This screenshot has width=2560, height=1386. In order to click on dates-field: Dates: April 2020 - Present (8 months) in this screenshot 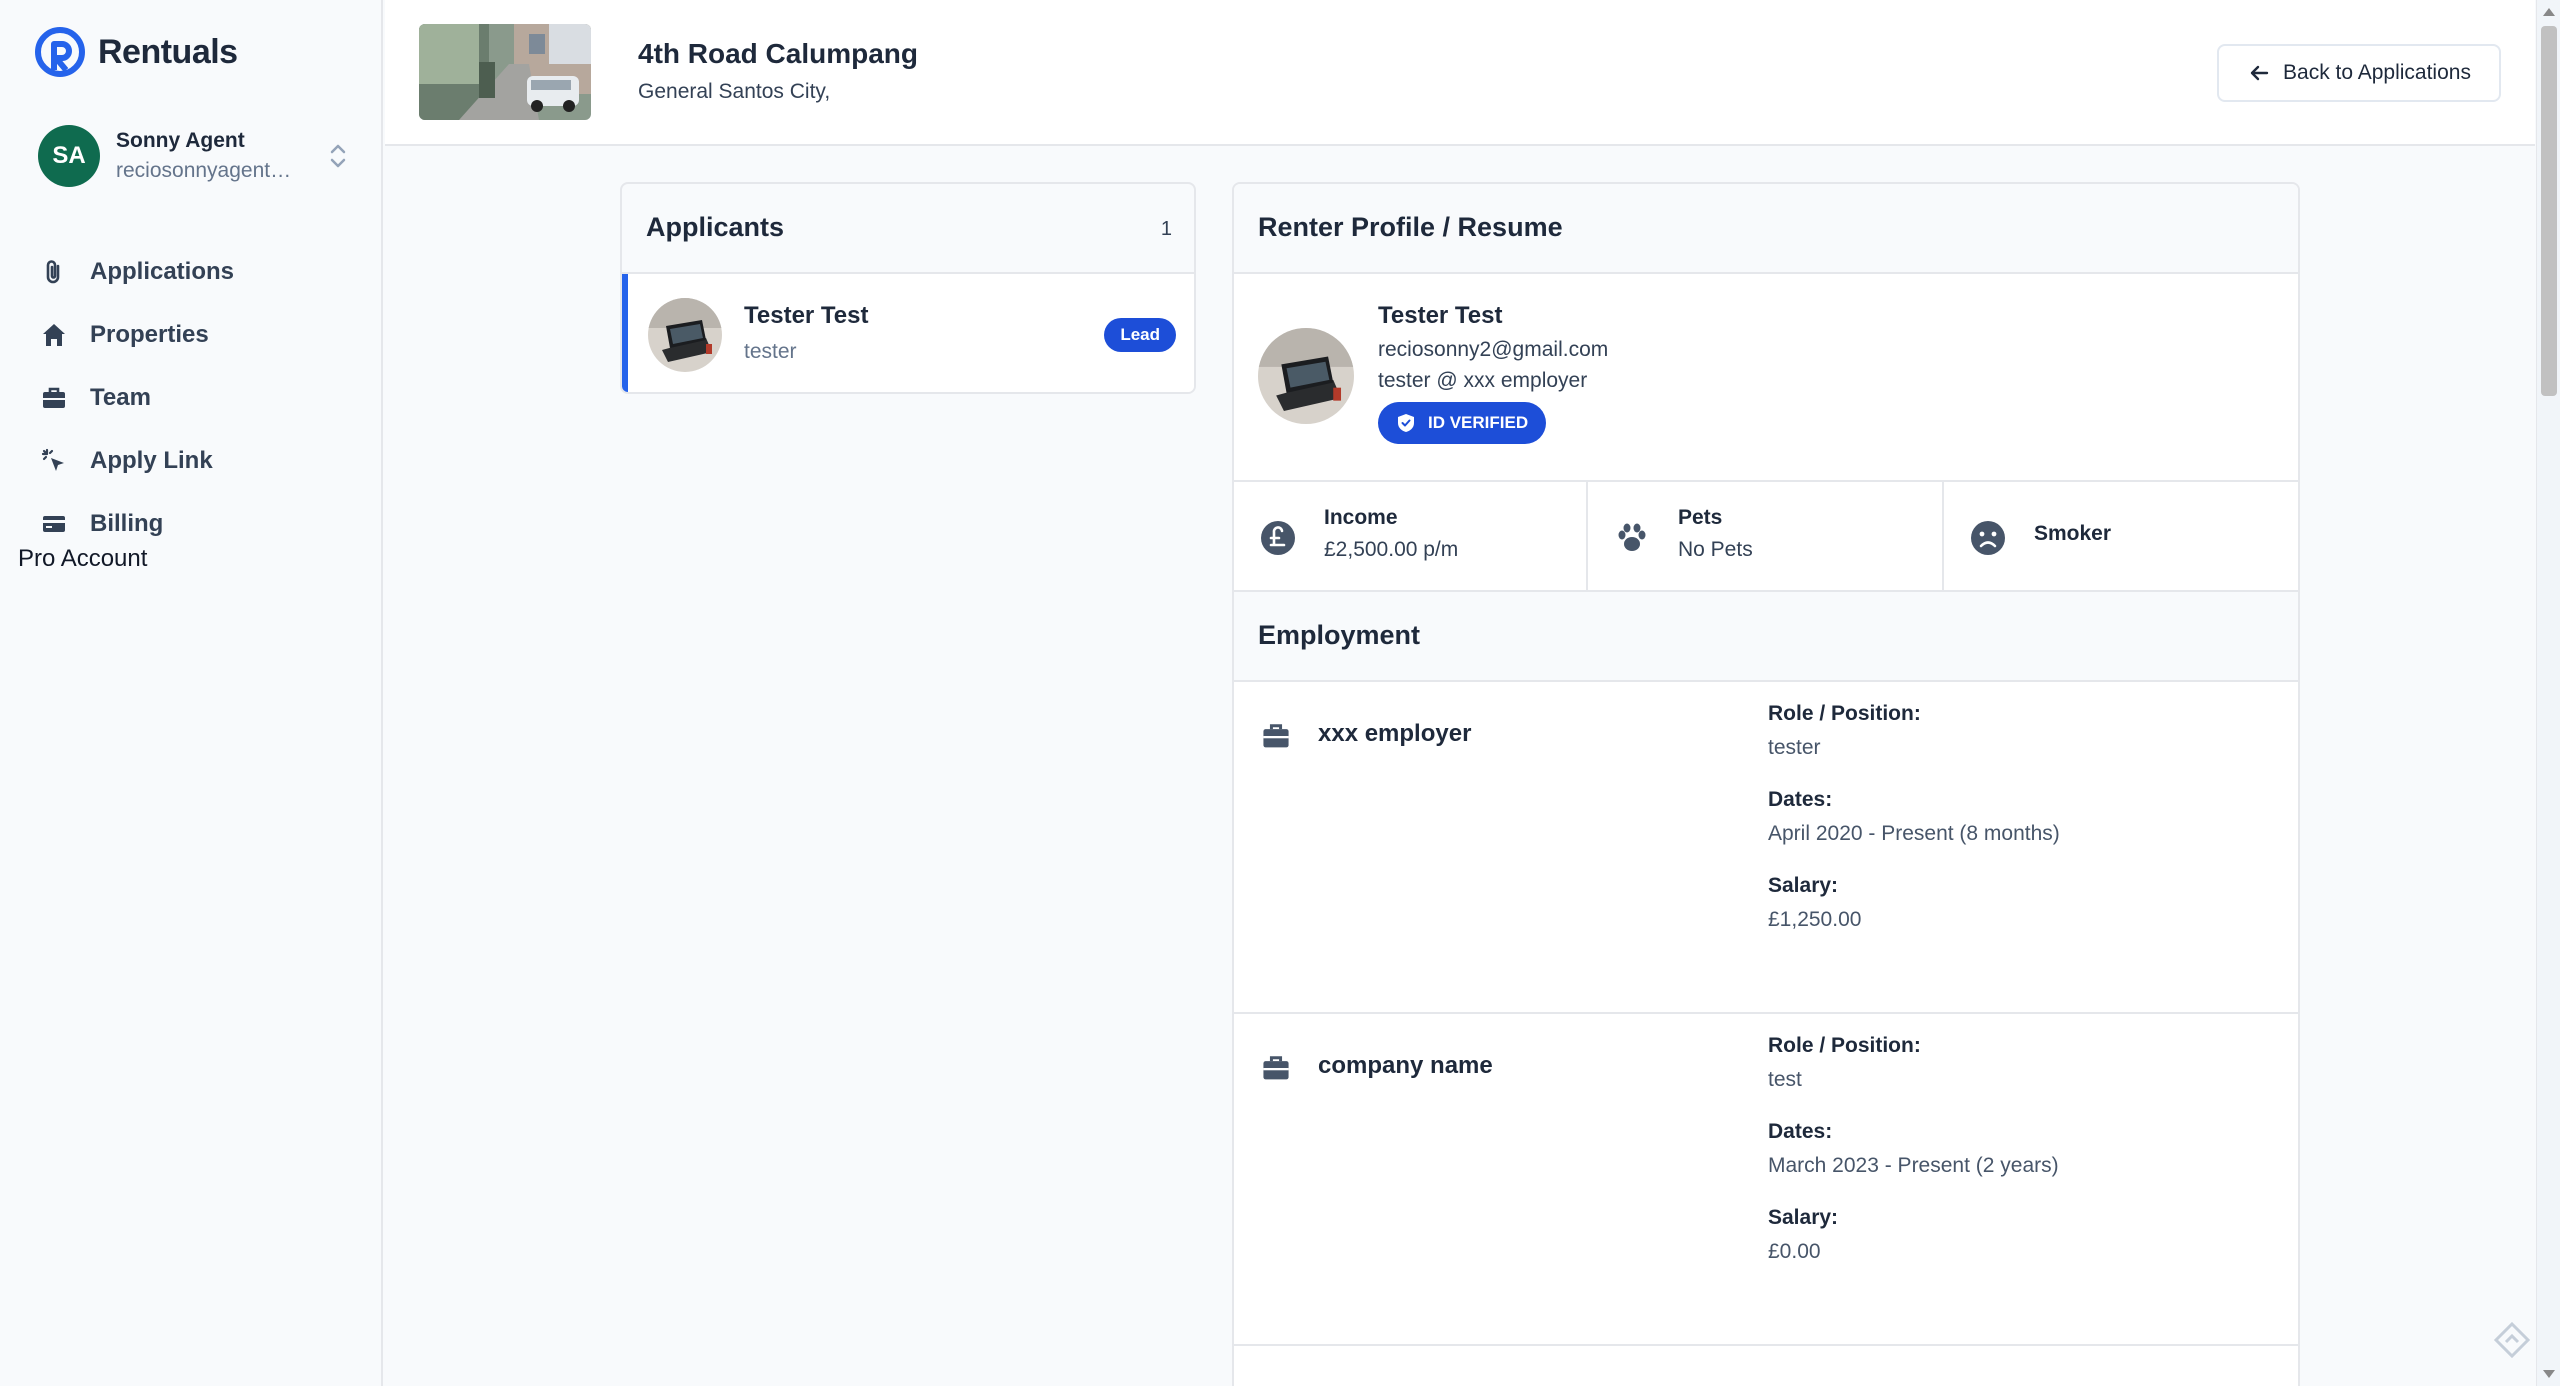, I will do `click(1914, 817)`.